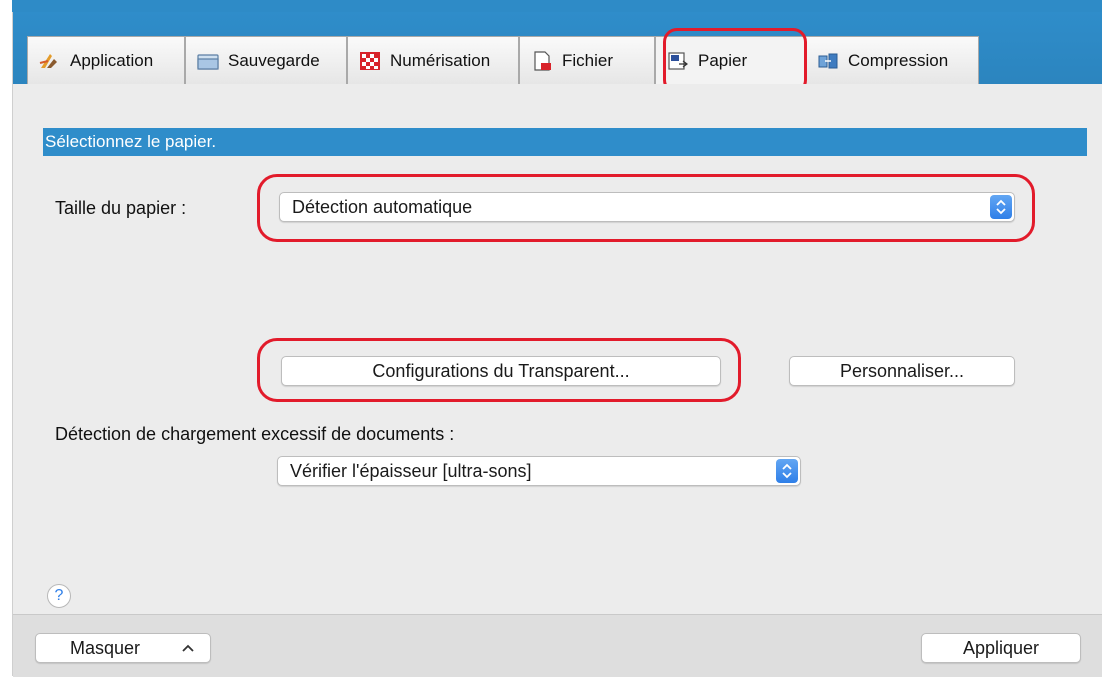 Image resolution: width=1102 pixels, height=677 pixels. I want to click on scan-icon, so click(370, 60).